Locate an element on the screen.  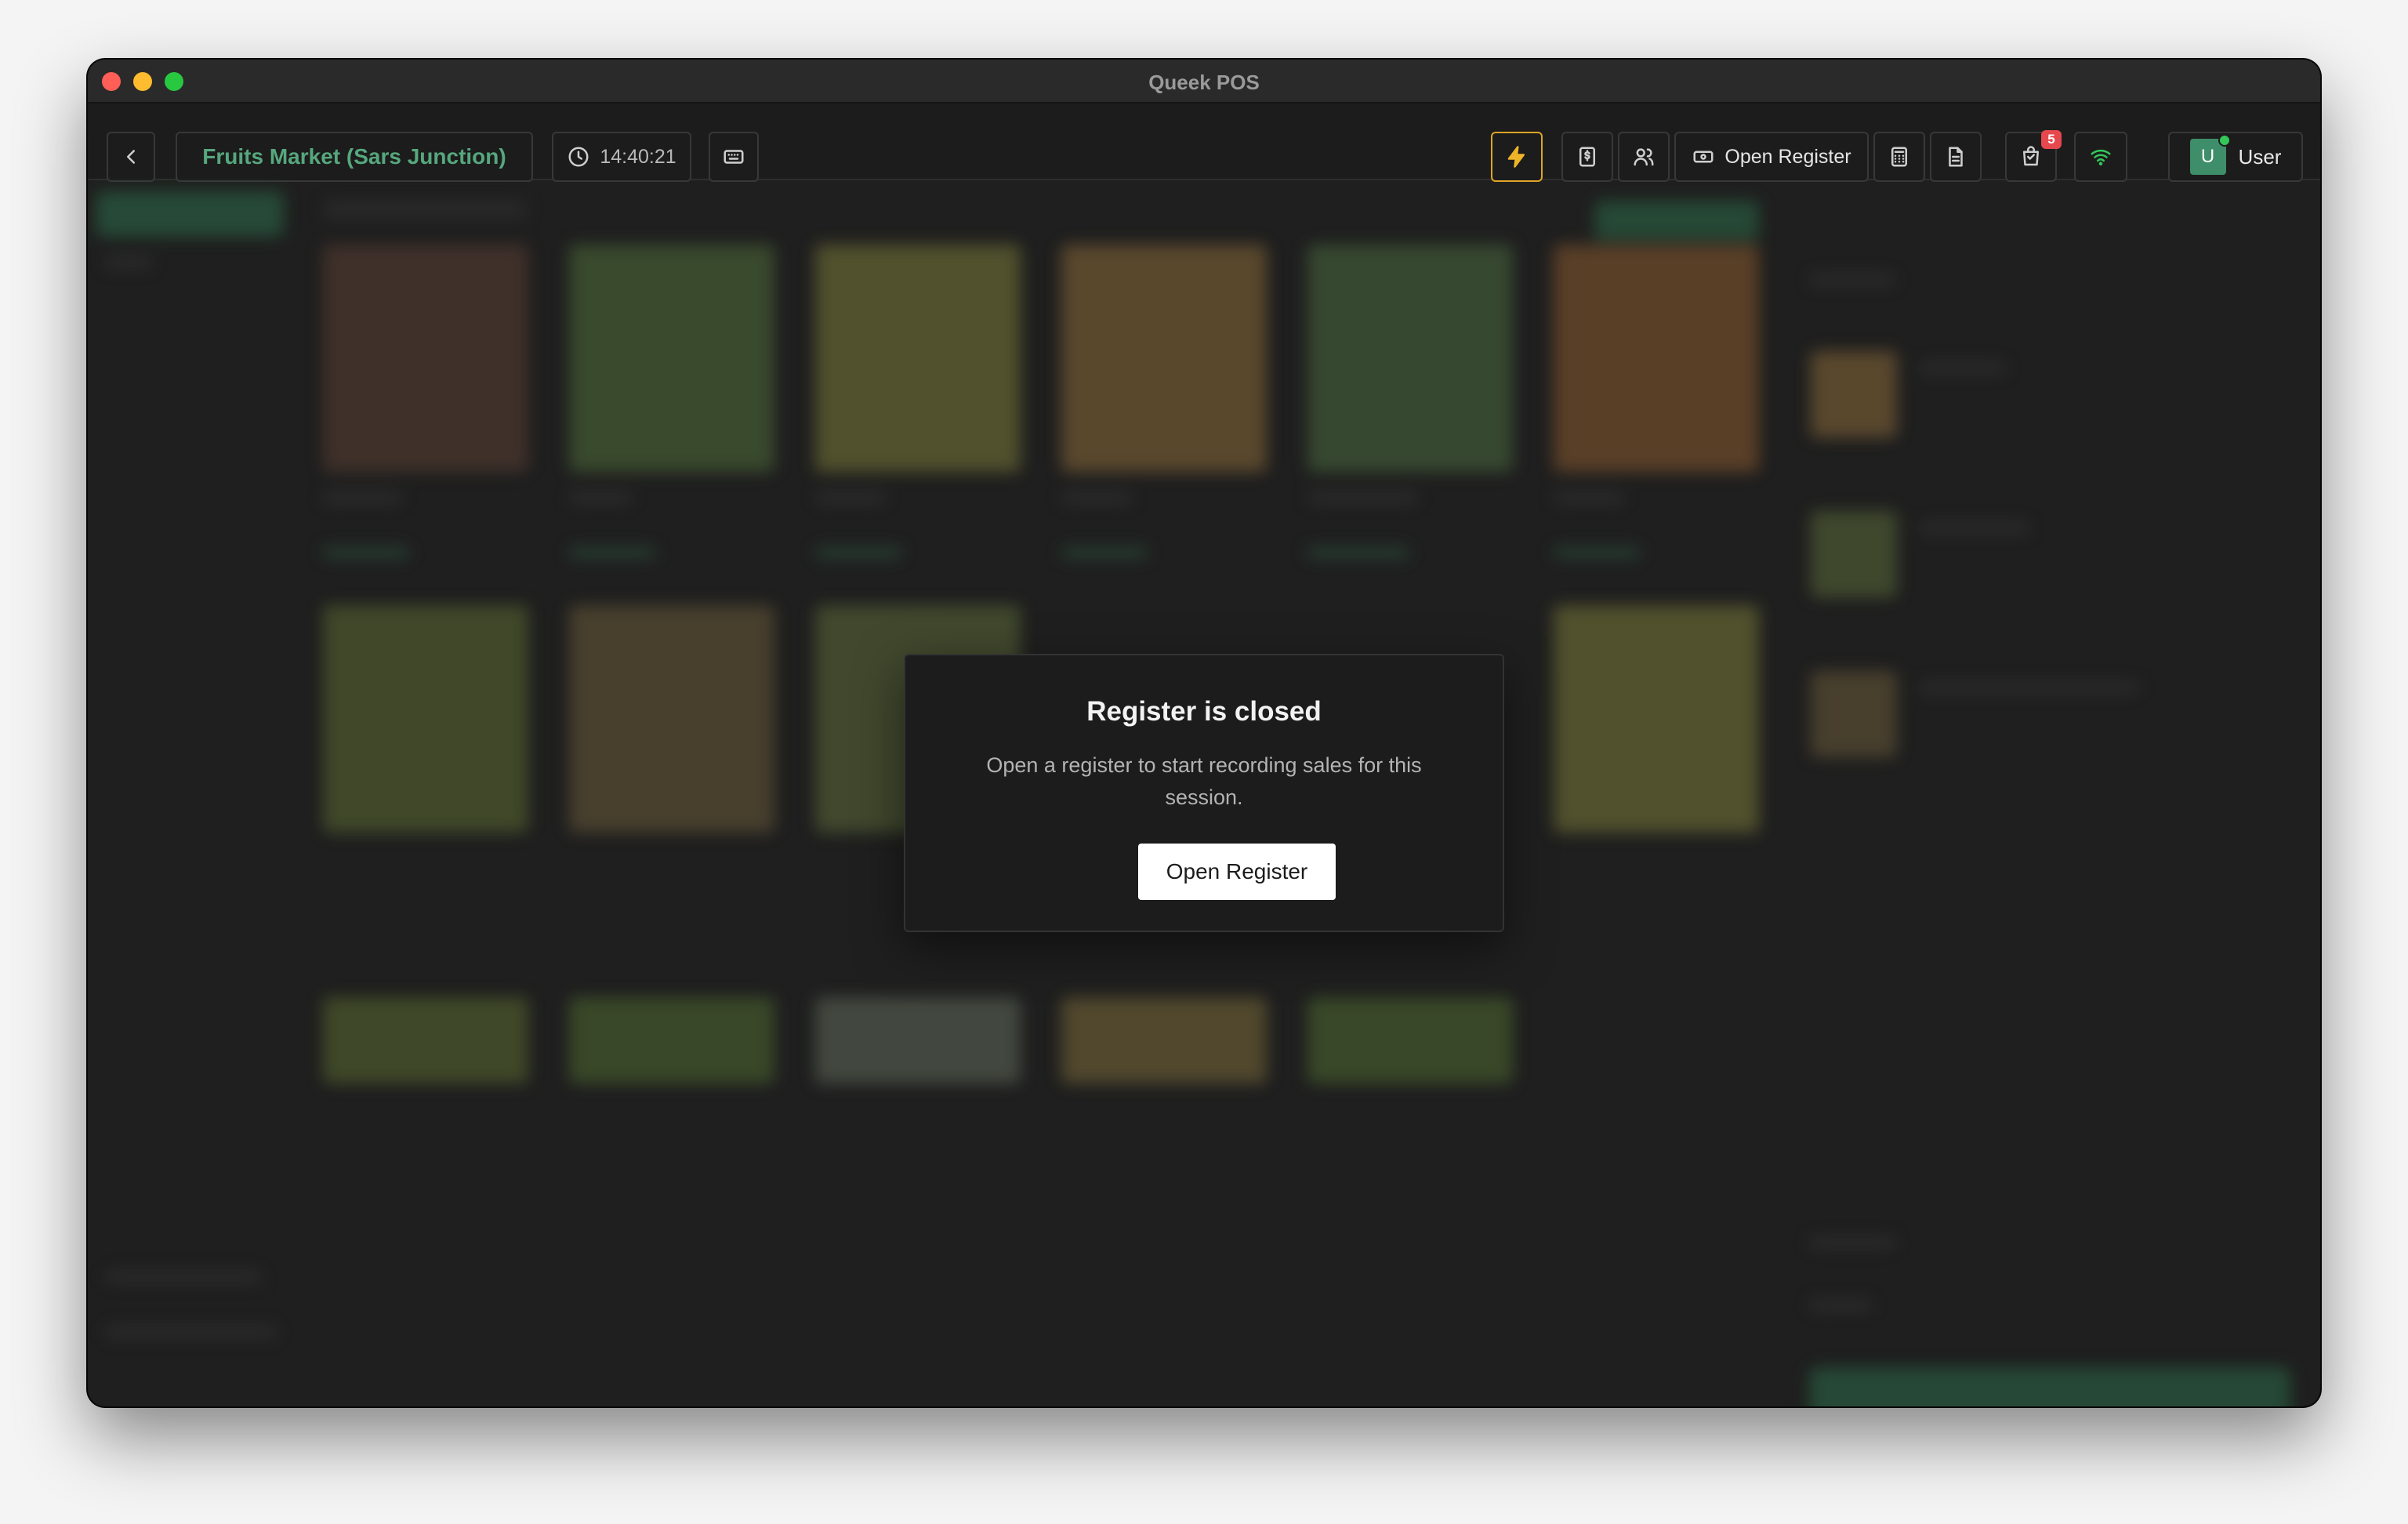
clock-display: 14:40:21 is located at coordinates (621, 157).